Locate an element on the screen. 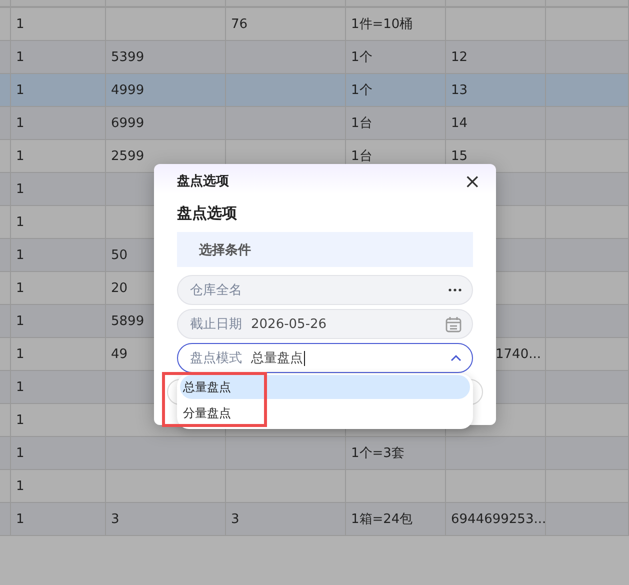 The width and height of the screenshot is (629, 585). table-cell: 76 is located at coordinates (239, 24).